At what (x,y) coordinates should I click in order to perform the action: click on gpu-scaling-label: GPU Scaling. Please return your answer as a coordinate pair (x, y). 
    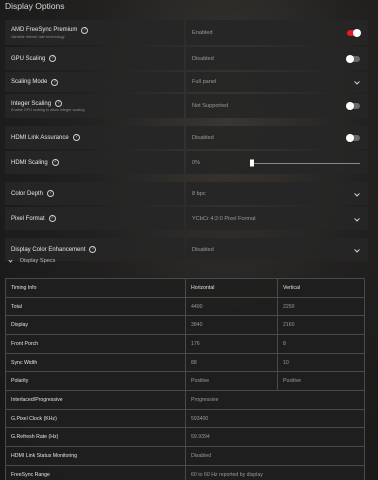
    Looking at the image, I should click on (28, 58).